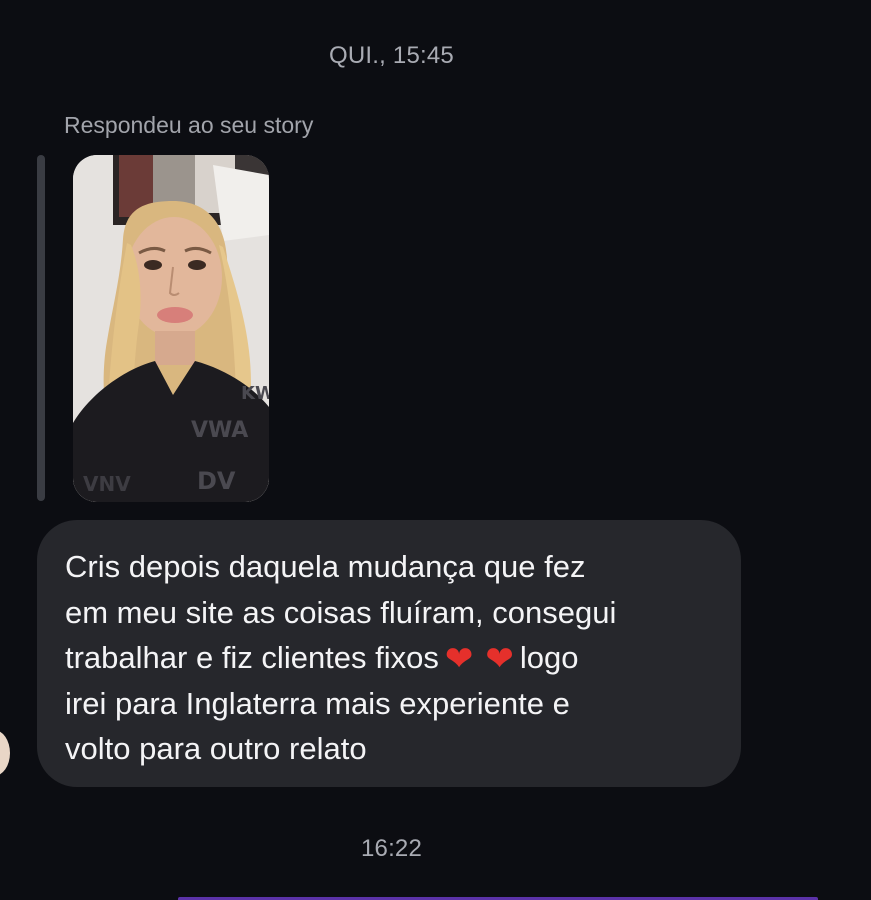  I want to click on message-line-2: em meu site as coisas fluíram, consegui, so click(341, 612).